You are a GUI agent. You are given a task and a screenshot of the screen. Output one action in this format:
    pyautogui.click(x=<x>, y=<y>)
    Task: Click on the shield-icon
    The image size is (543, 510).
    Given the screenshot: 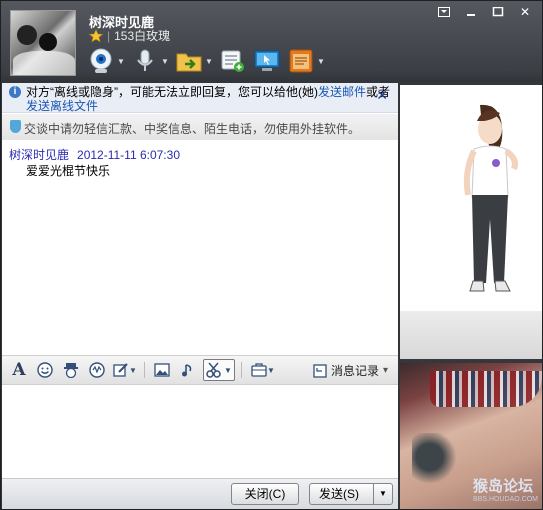 What is the action you would take?
    pyautogui.click(x=15, y=126)
    